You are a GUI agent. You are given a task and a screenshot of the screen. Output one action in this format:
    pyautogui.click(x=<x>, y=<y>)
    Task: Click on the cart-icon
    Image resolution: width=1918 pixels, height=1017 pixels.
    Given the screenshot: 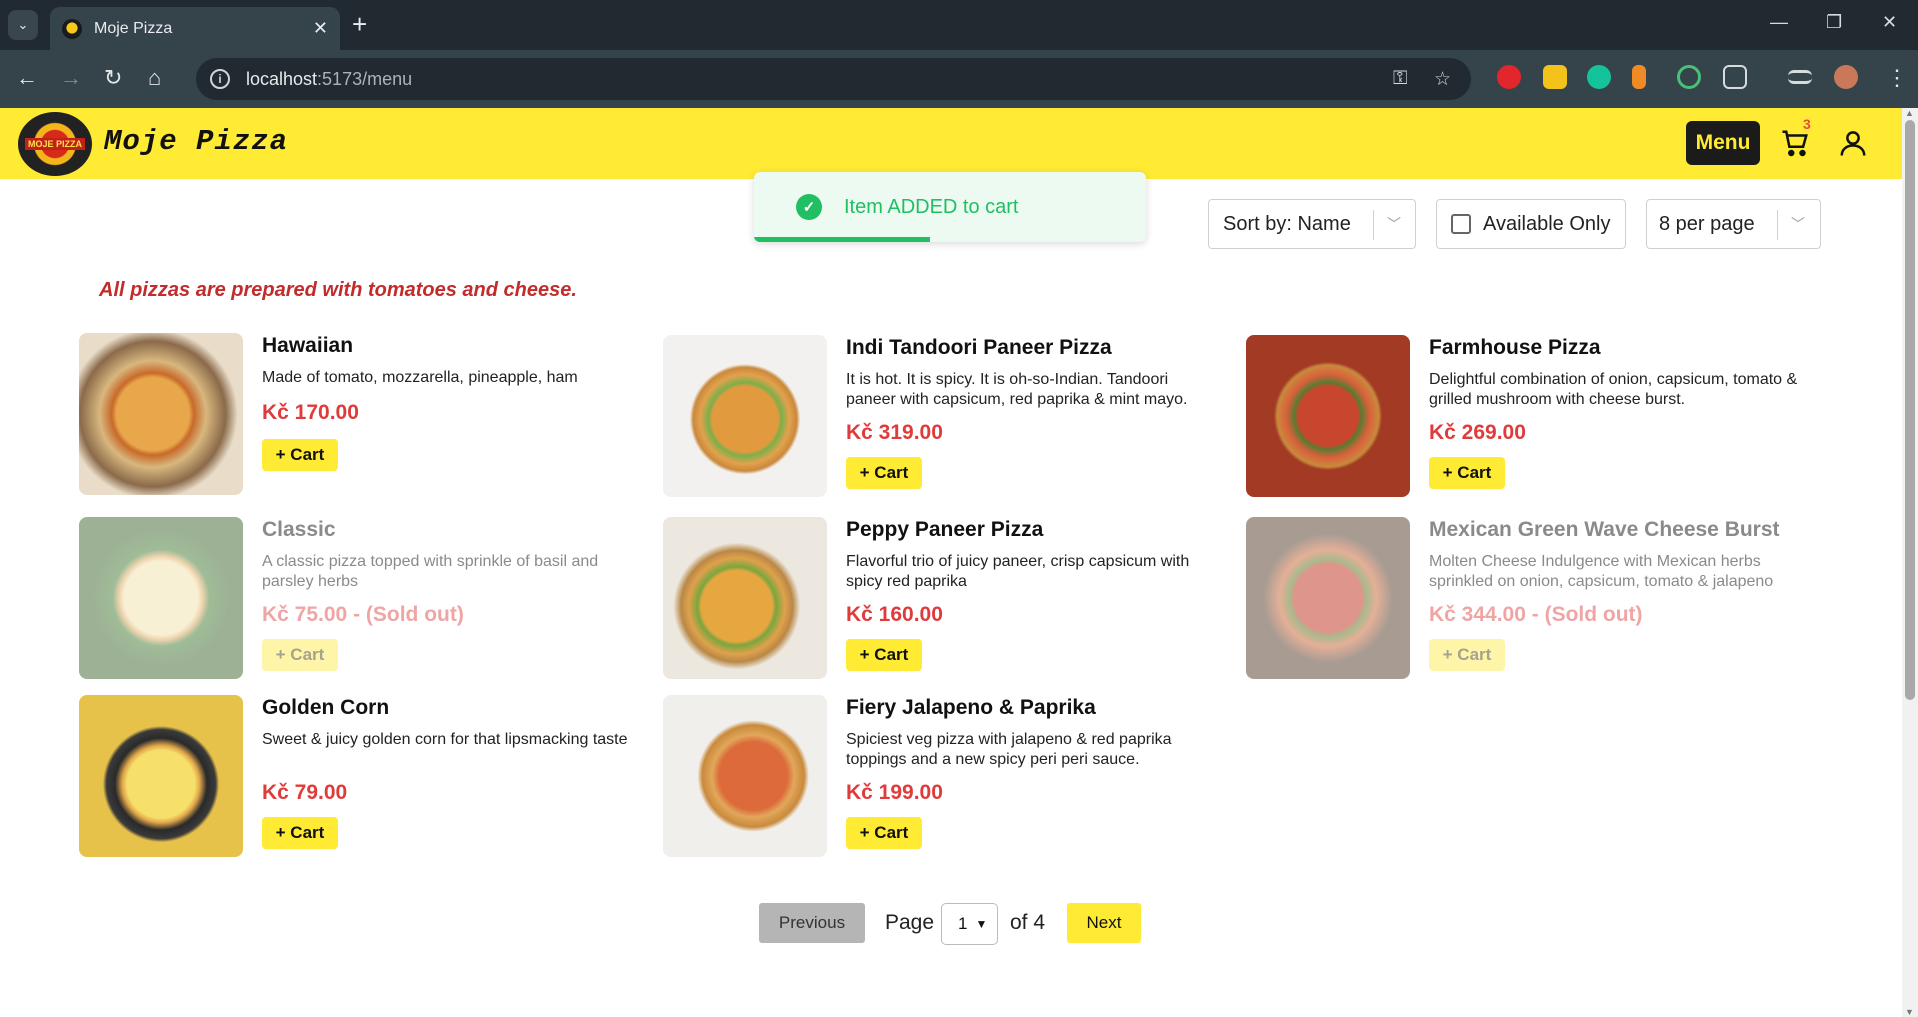 What is the action you would take?
    pyautogui.click(x=1795, y=145)
    